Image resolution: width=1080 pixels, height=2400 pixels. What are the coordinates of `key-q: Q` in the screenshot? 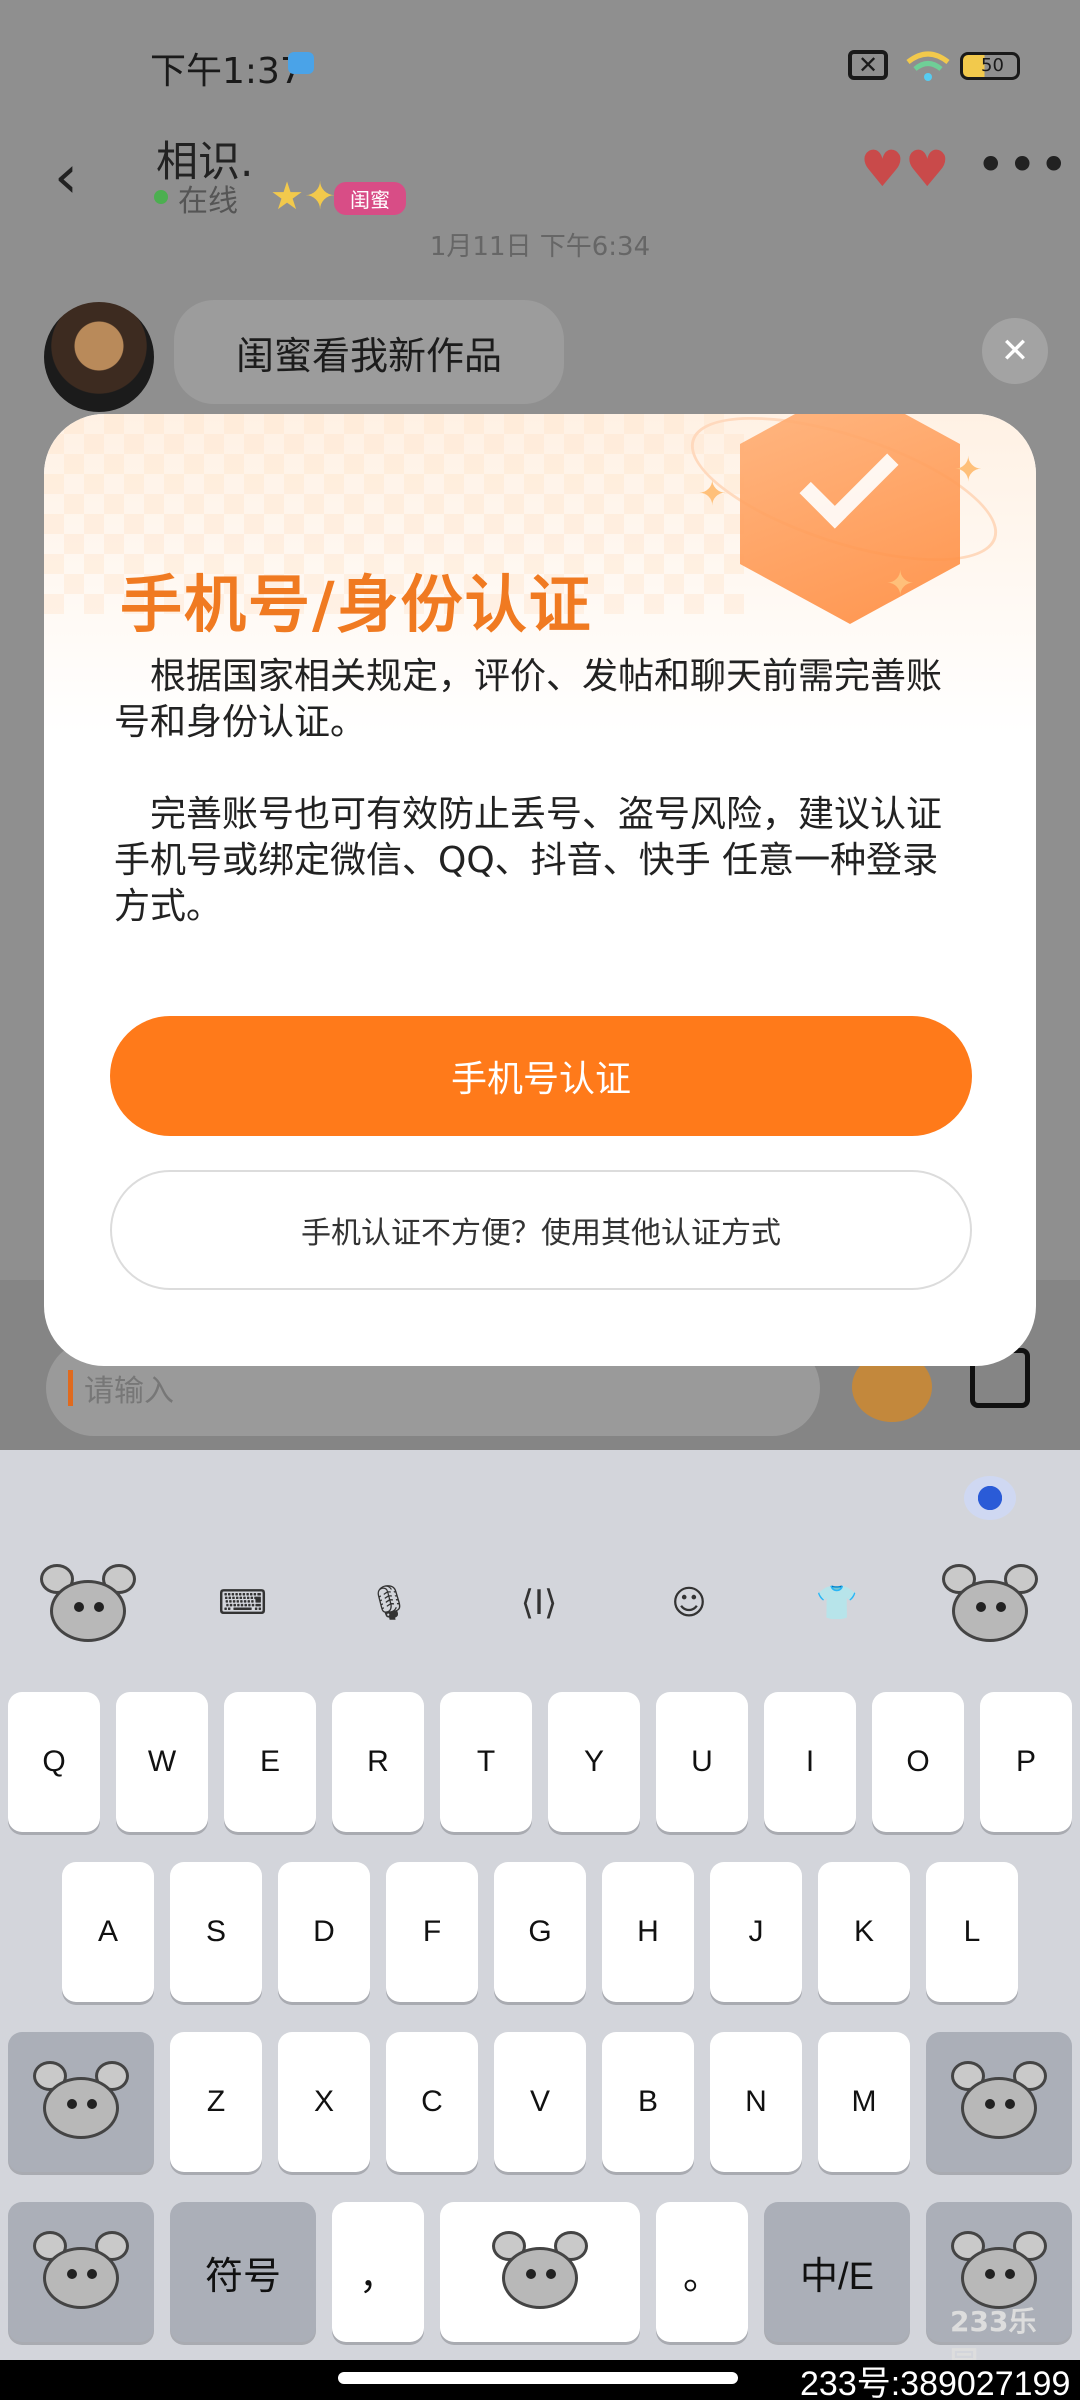 It's located at (54, 1762).